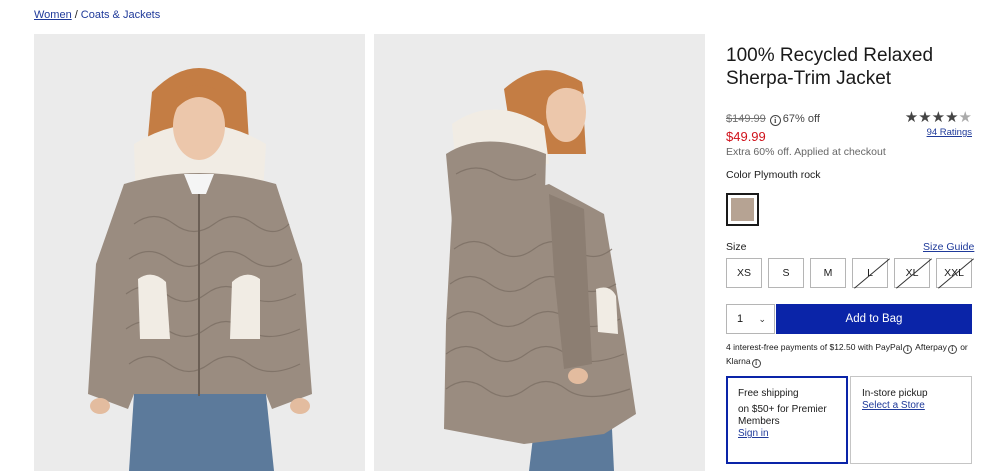 Image resolution: width=1000 pixels, height=471 pixels. Describe the element at coordinates (762, 318) in the screenshot. I see `chevron-down-icon: ⌄` at that location.